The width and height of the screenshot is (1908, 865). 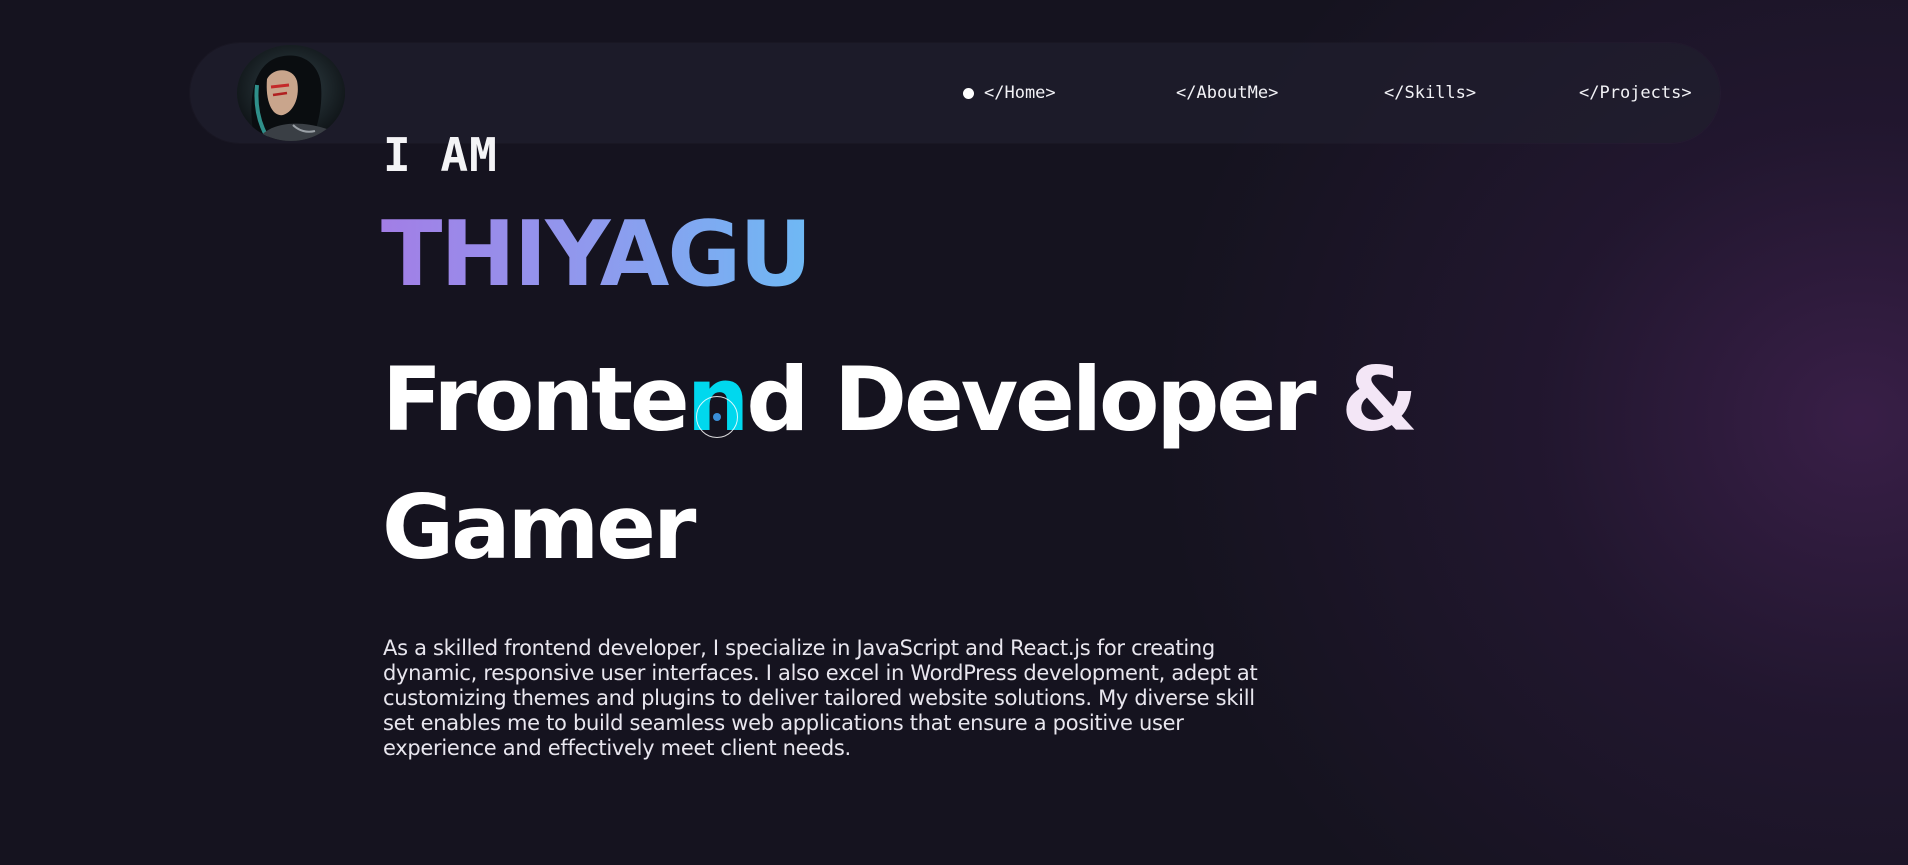 What do you see at coordinates (539, 527) in the screenshot?
I see `role-text-line2: Gamer` at bounding box center [539, 527].